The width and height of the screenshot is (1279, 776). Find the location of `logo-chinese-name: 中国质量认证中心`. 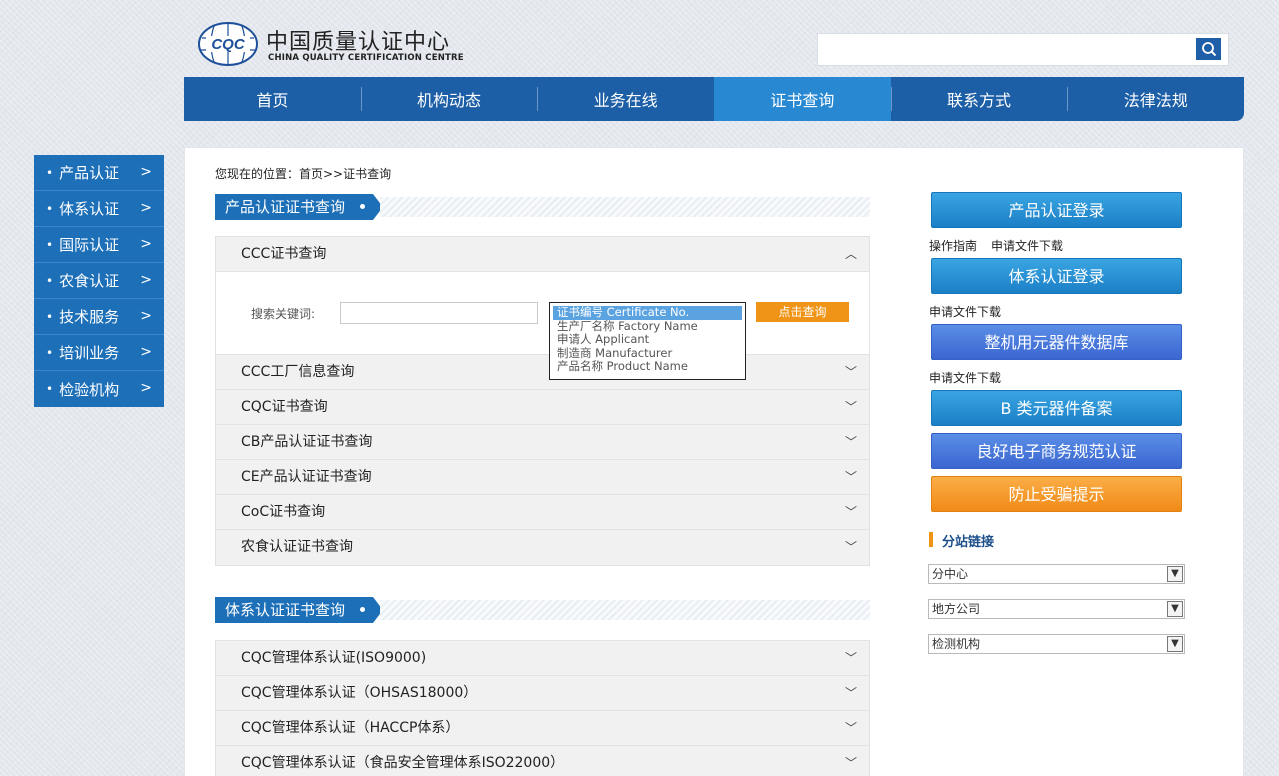

logo-chinese-name: 中国质量认证中心 is located at coordinates (358, 42).